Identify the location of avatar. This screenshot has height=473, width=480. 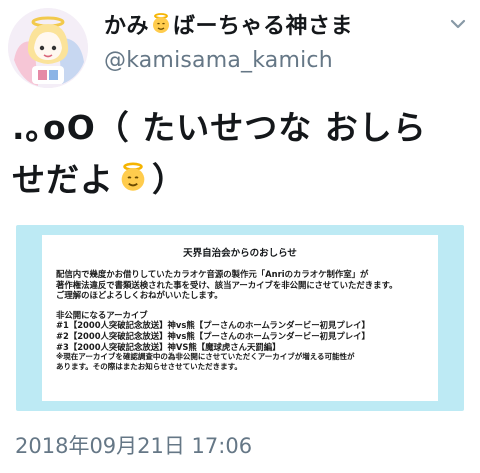
(48, 48).